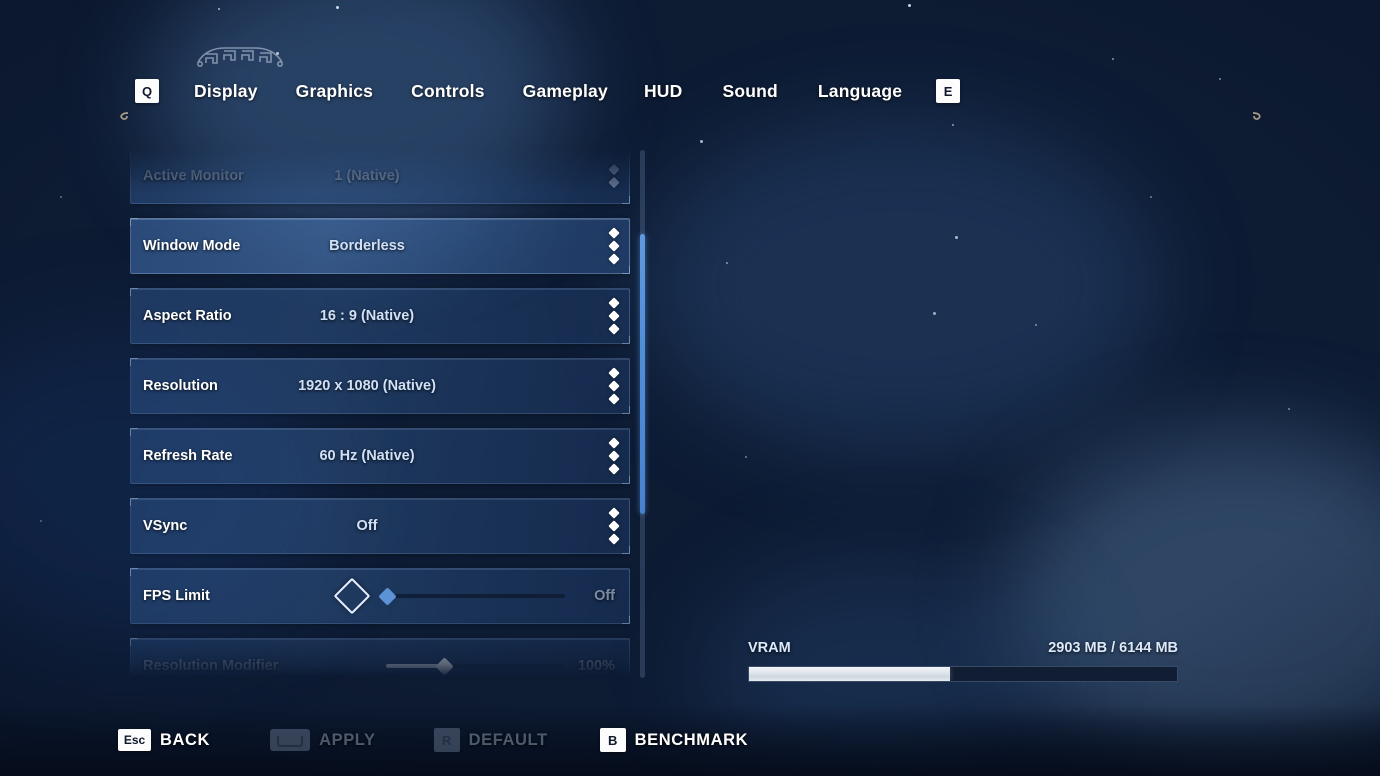 The image size is (1380, 776). What do you see at coordinates (850, 674) in the screenshot?
I see `vram-bar-fill` at bounding box center [850, 674].